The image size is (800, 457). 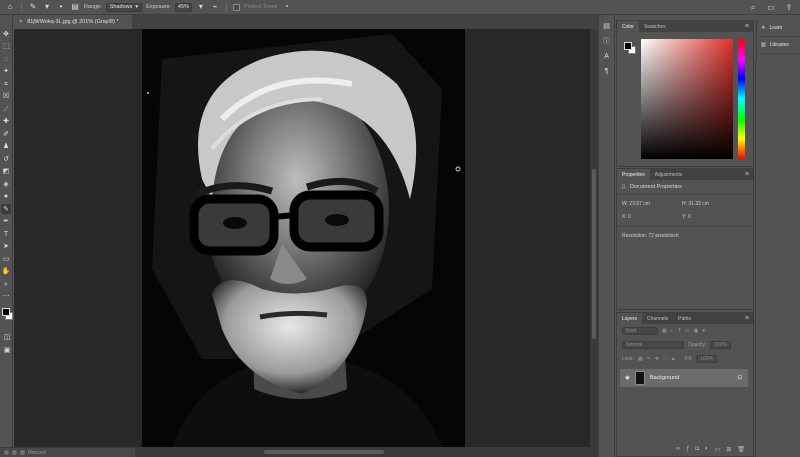 What do you see at coordinates (6, 452) in the screenshot?
I see `stop-icon` at bounding box center [6, 452].